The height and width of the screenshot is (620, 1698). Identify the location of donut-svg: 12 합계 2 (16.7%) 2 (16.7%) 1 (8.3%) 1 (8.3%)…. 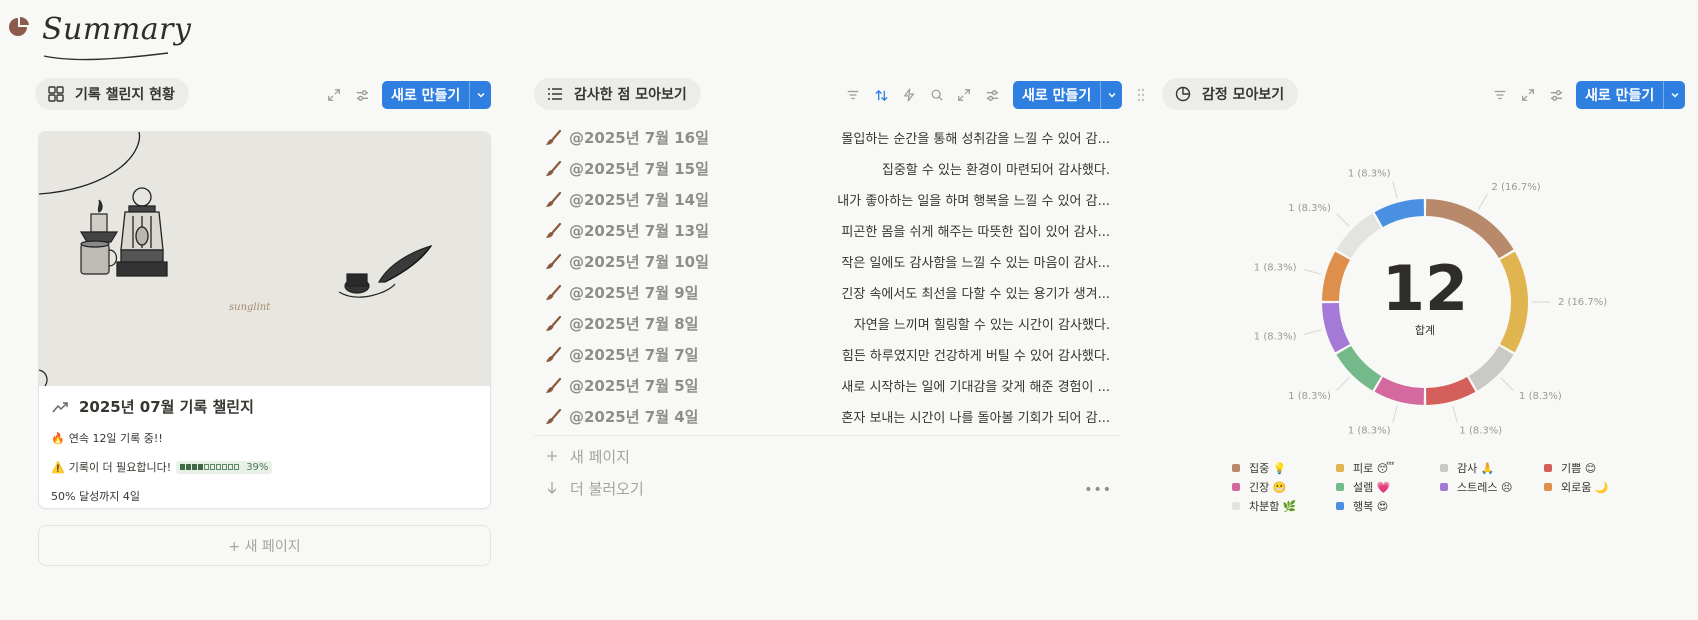
(1430, 303).